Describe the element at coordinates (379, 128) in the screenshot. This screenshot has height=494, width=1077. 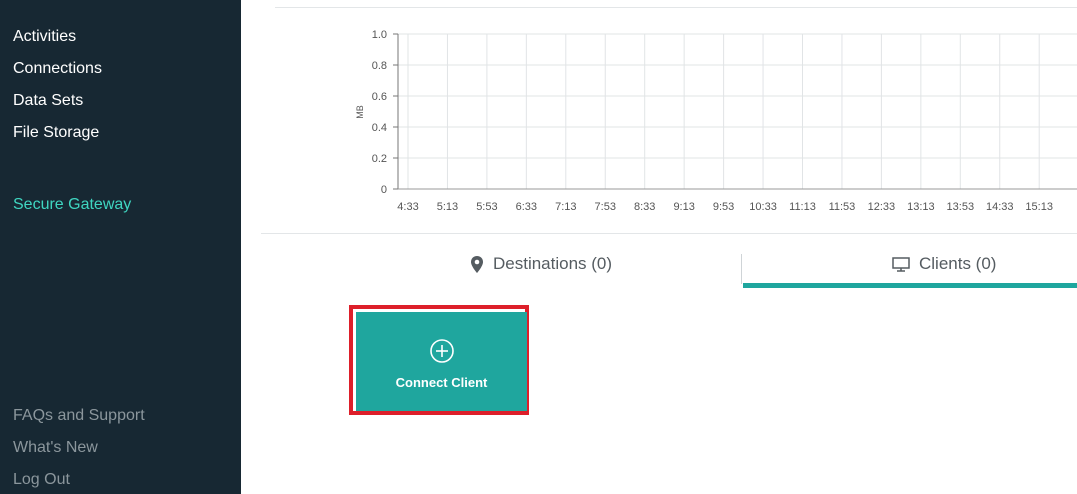
I see `y-tick-label: 0.4` at that location.